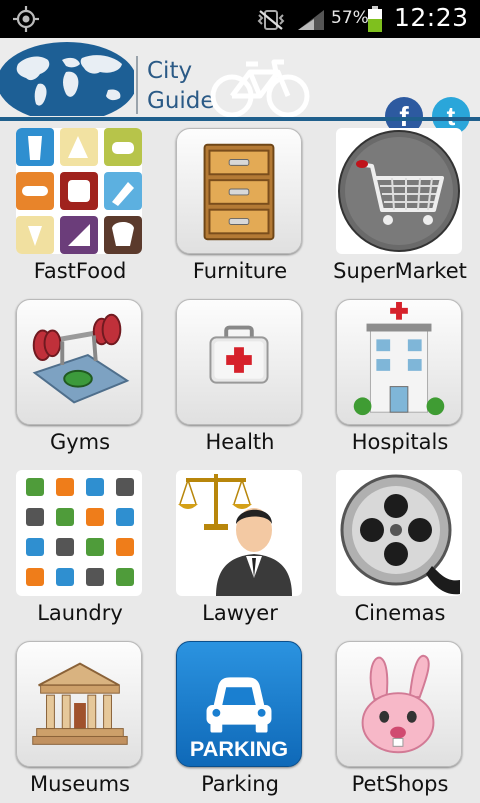 This screenshot has height=803, width=480. I want to click on category-cinemas: Cinemas, so click(400, 547).